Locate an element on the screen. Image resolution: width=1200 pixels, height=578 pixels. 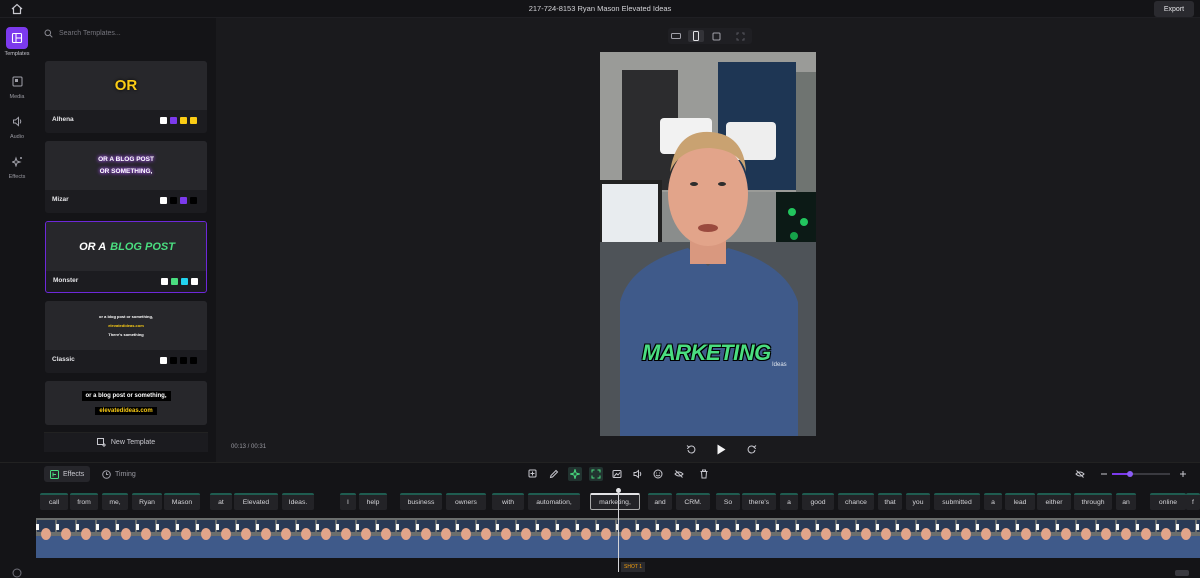
image-icon is located at coordinates (617, 474).